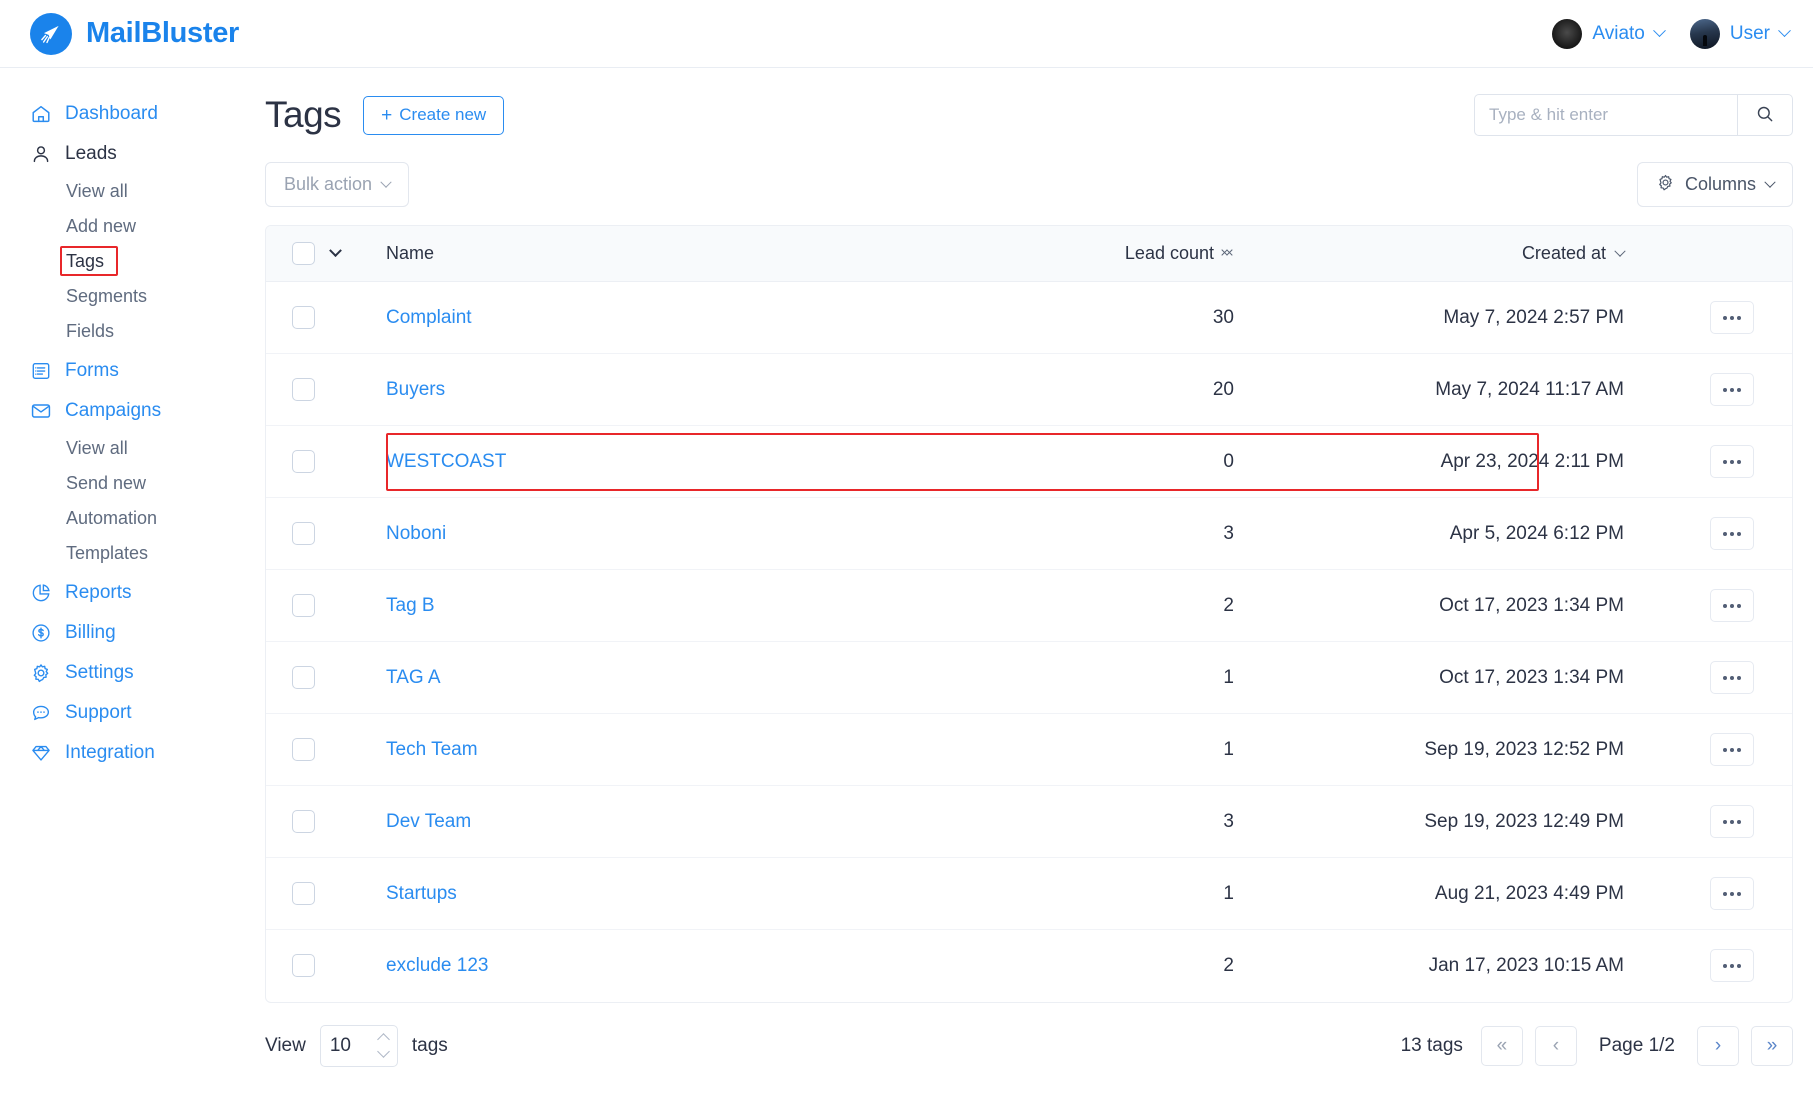  I want to click on table-row: exclude 123 2 Jan 17, 2023 10:15 AM, so click(1029, 966).